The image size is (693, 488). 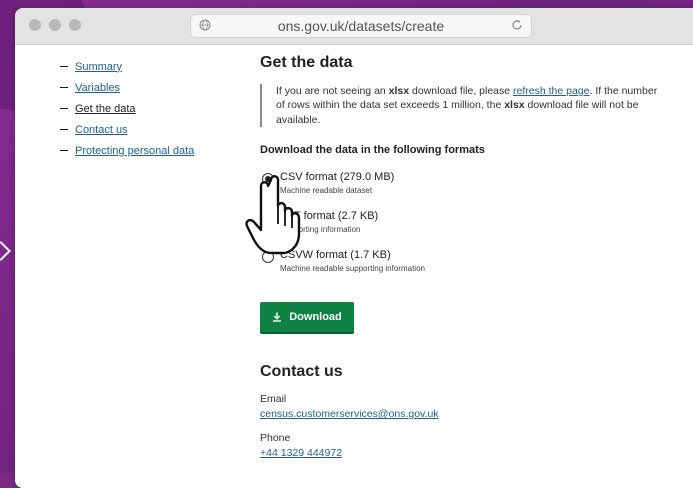 What do you see at coordinates (277, 317) in the screenshot?
I see `download-icon` at bounding box center [277, 317].